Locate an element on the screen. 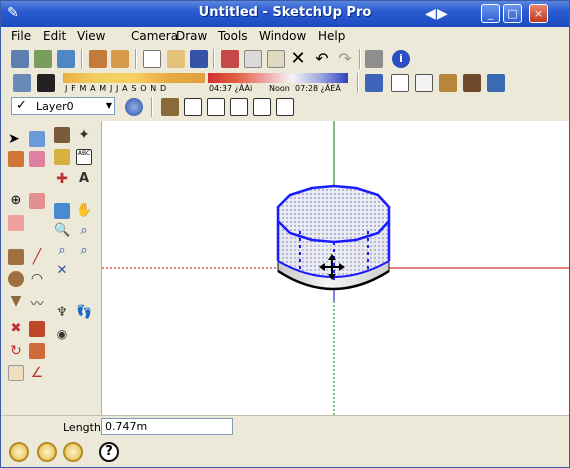 Image resolution: width=570 pixels, height=468 pixels. month-slider is located at coordinates (134, 78).